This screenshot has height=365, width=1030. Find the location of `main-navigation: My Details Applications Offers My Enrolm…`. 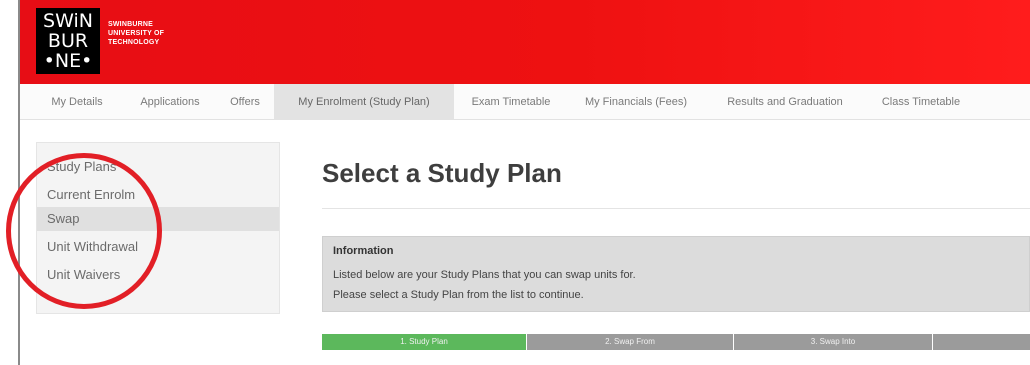

main-navigation: My Details Applications Offers My Enrolm… is located at coordinates (525, 102).